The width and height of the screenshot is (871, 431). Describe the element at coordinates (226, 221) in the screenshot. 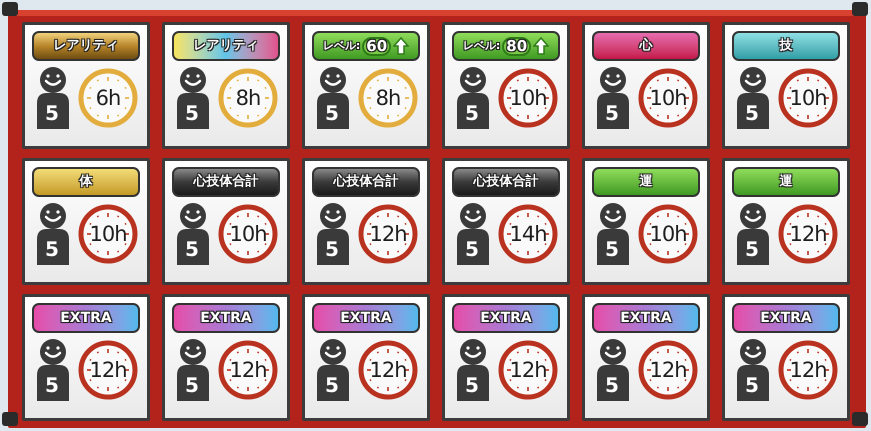

I see `card: 心技体合計 5 10h` at that location.